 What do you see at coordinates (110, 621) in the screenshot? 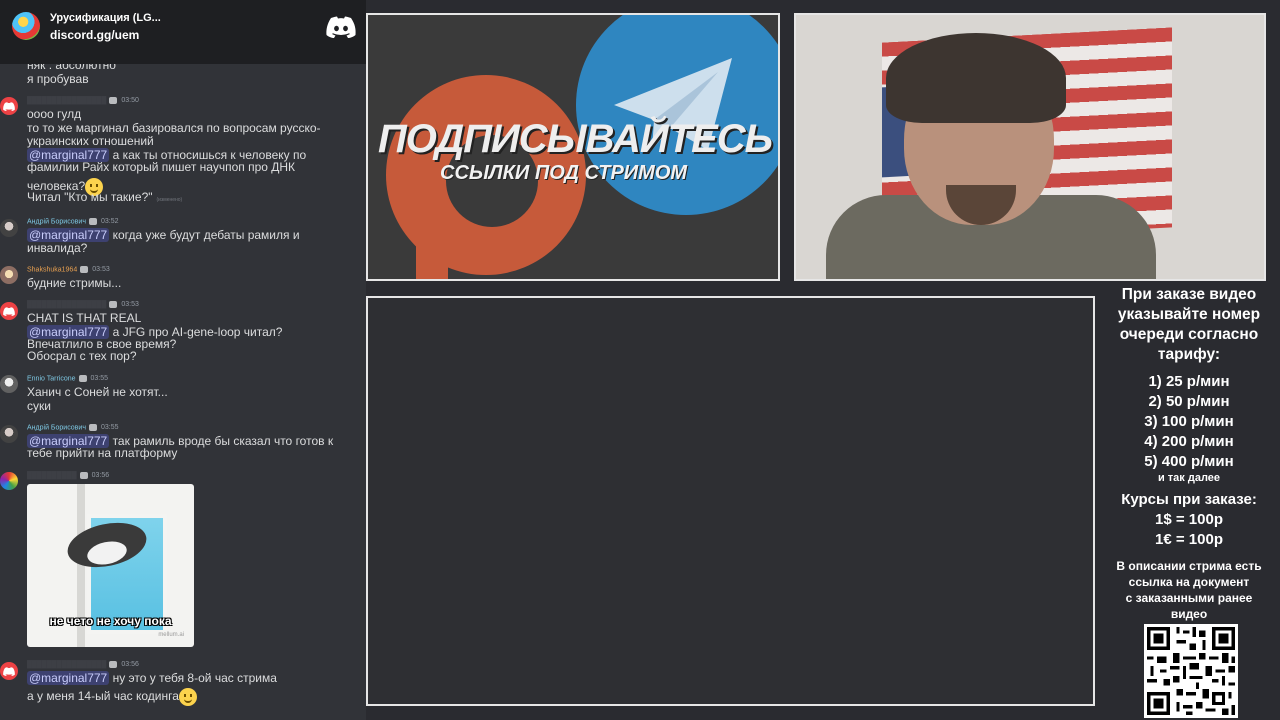
I see `meme-caption: не чето не хочу пока` at bounding box center [110, 621].